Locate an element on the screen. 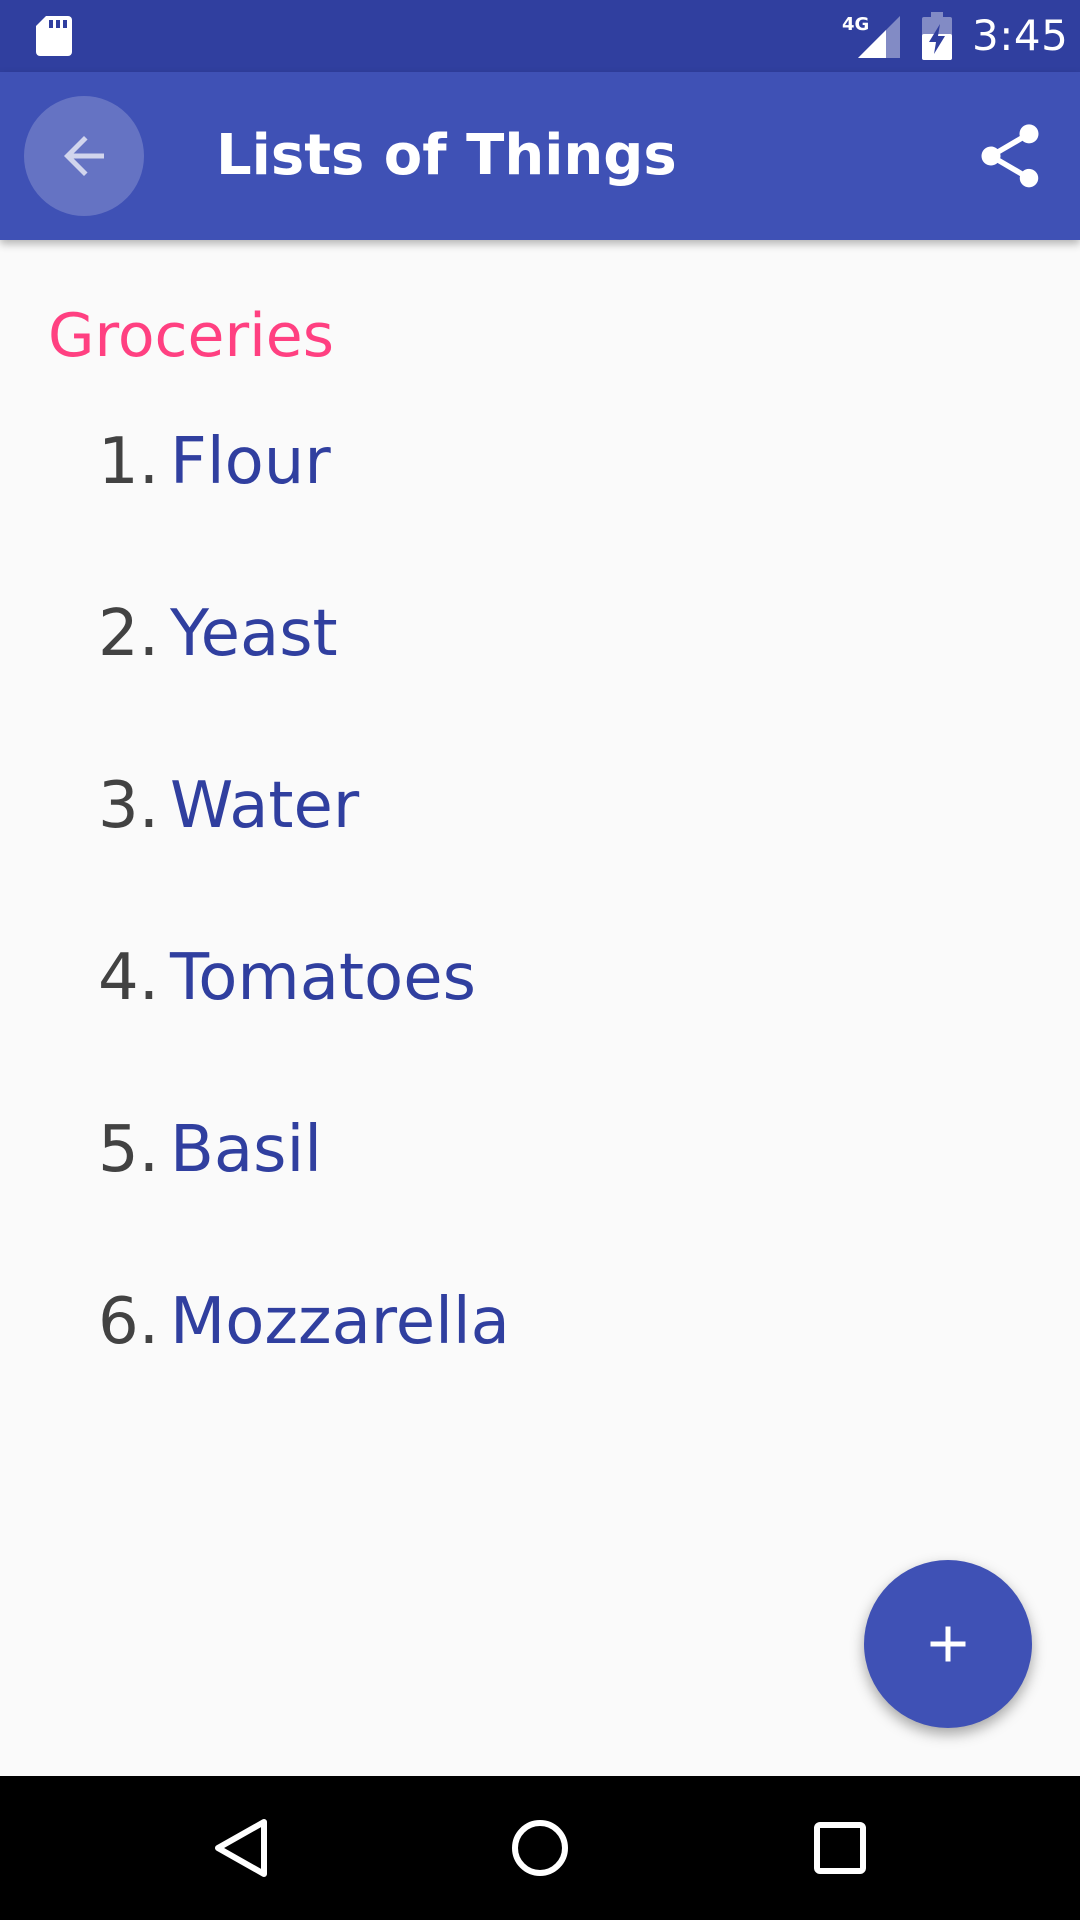  signal-icon: 4G is located at coordinates (871, 36).